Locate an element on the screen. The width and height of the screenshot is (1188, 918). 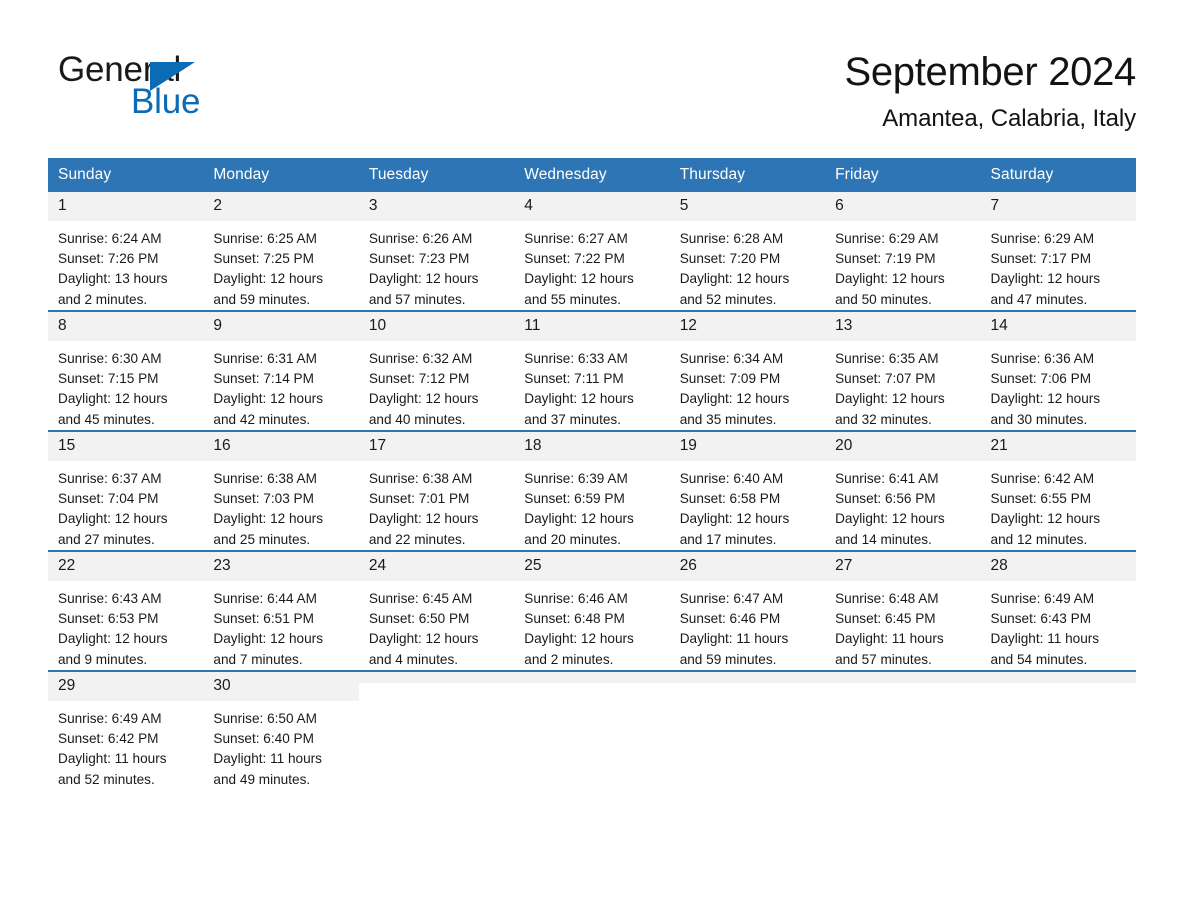
sunset-text: Sunset: 7:17 PM is located at coordinates (1041, 259).